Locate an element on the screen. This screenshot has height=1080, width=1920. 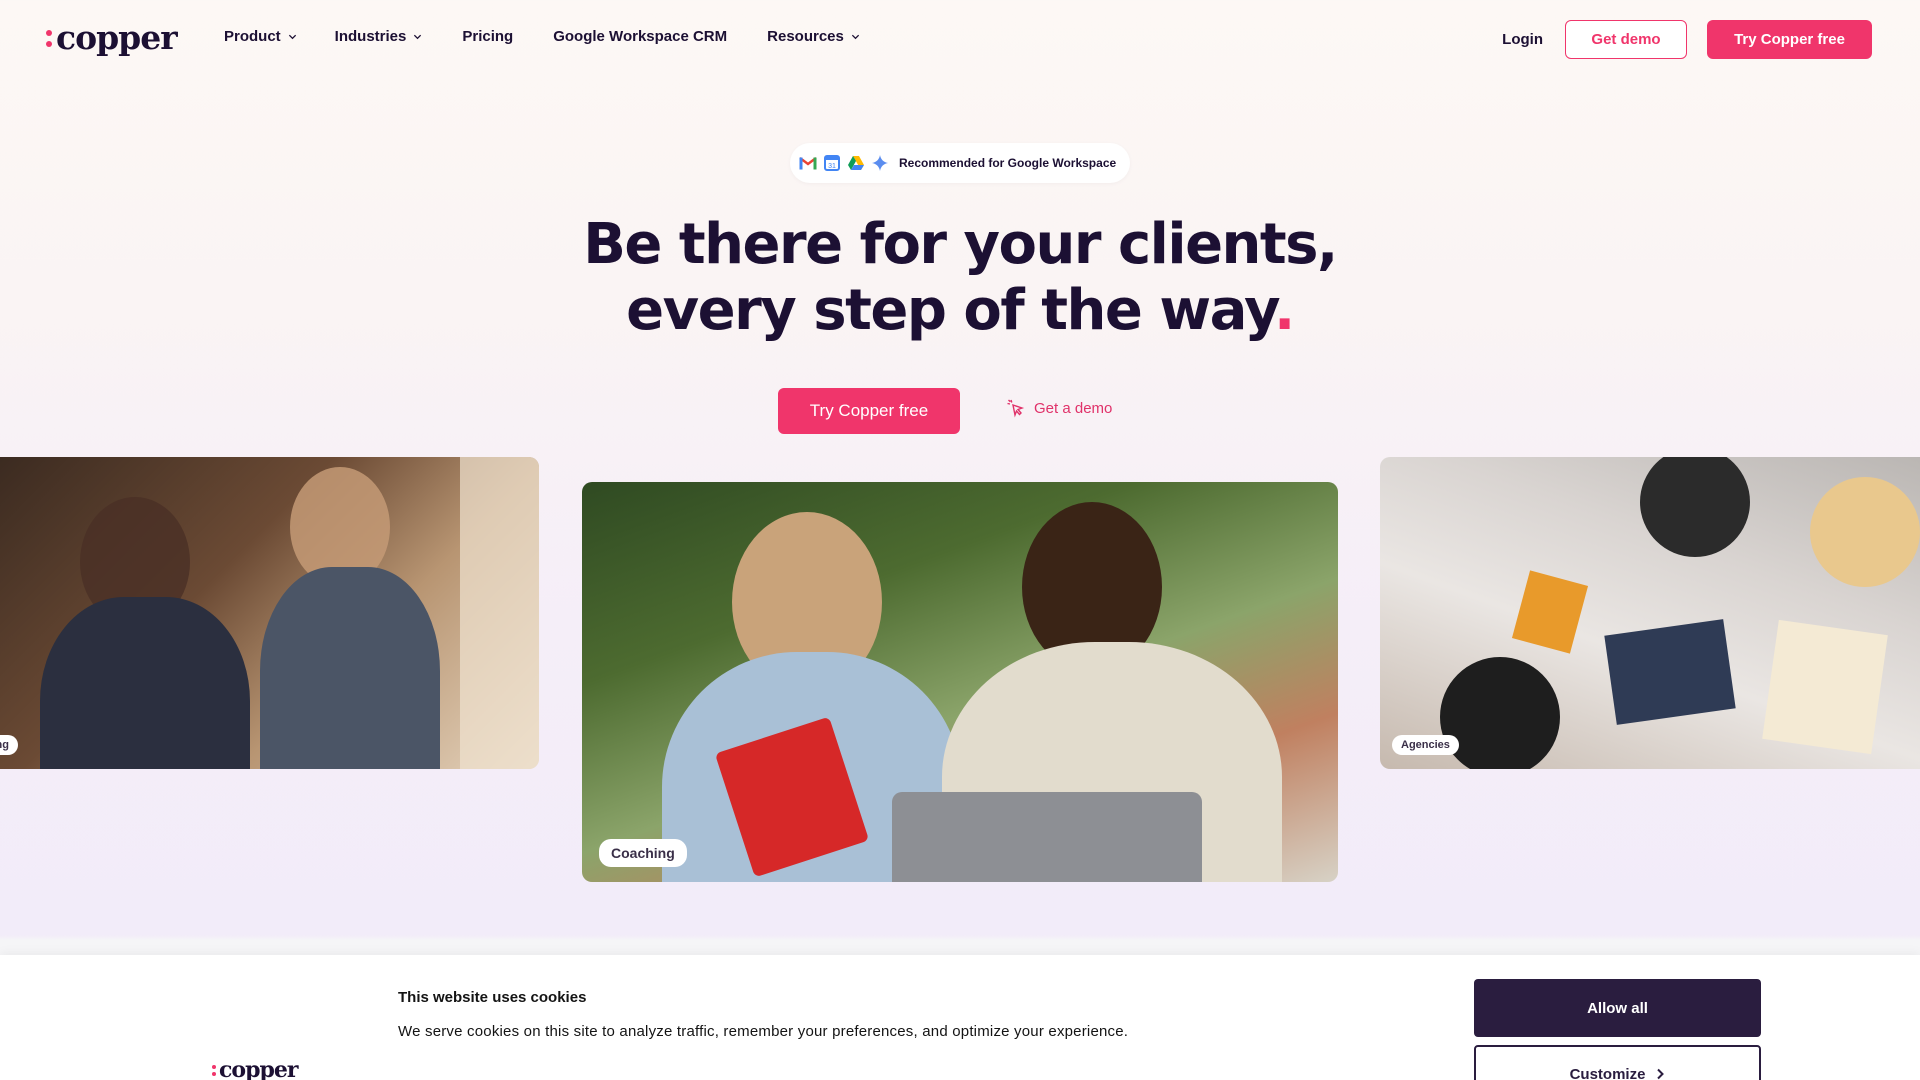
book-shape is located at coordinates (1670, 672).